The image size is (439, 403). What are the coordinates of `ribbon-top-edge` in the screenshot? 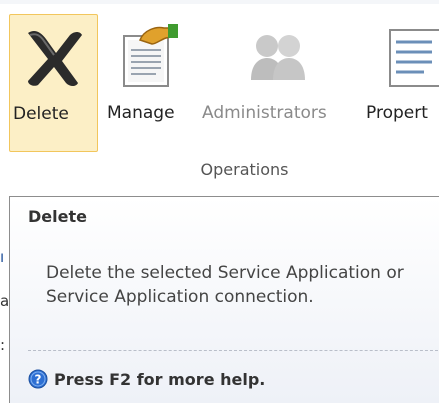 It's located at (219, 2).